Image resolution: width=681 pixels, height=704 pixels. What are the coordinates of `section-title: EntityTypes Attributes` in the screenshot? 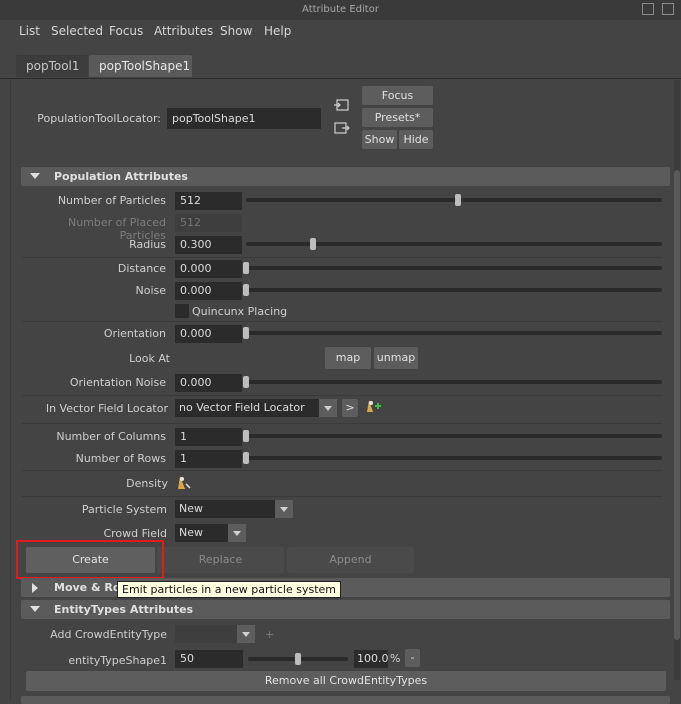 It's located at (124, 609).